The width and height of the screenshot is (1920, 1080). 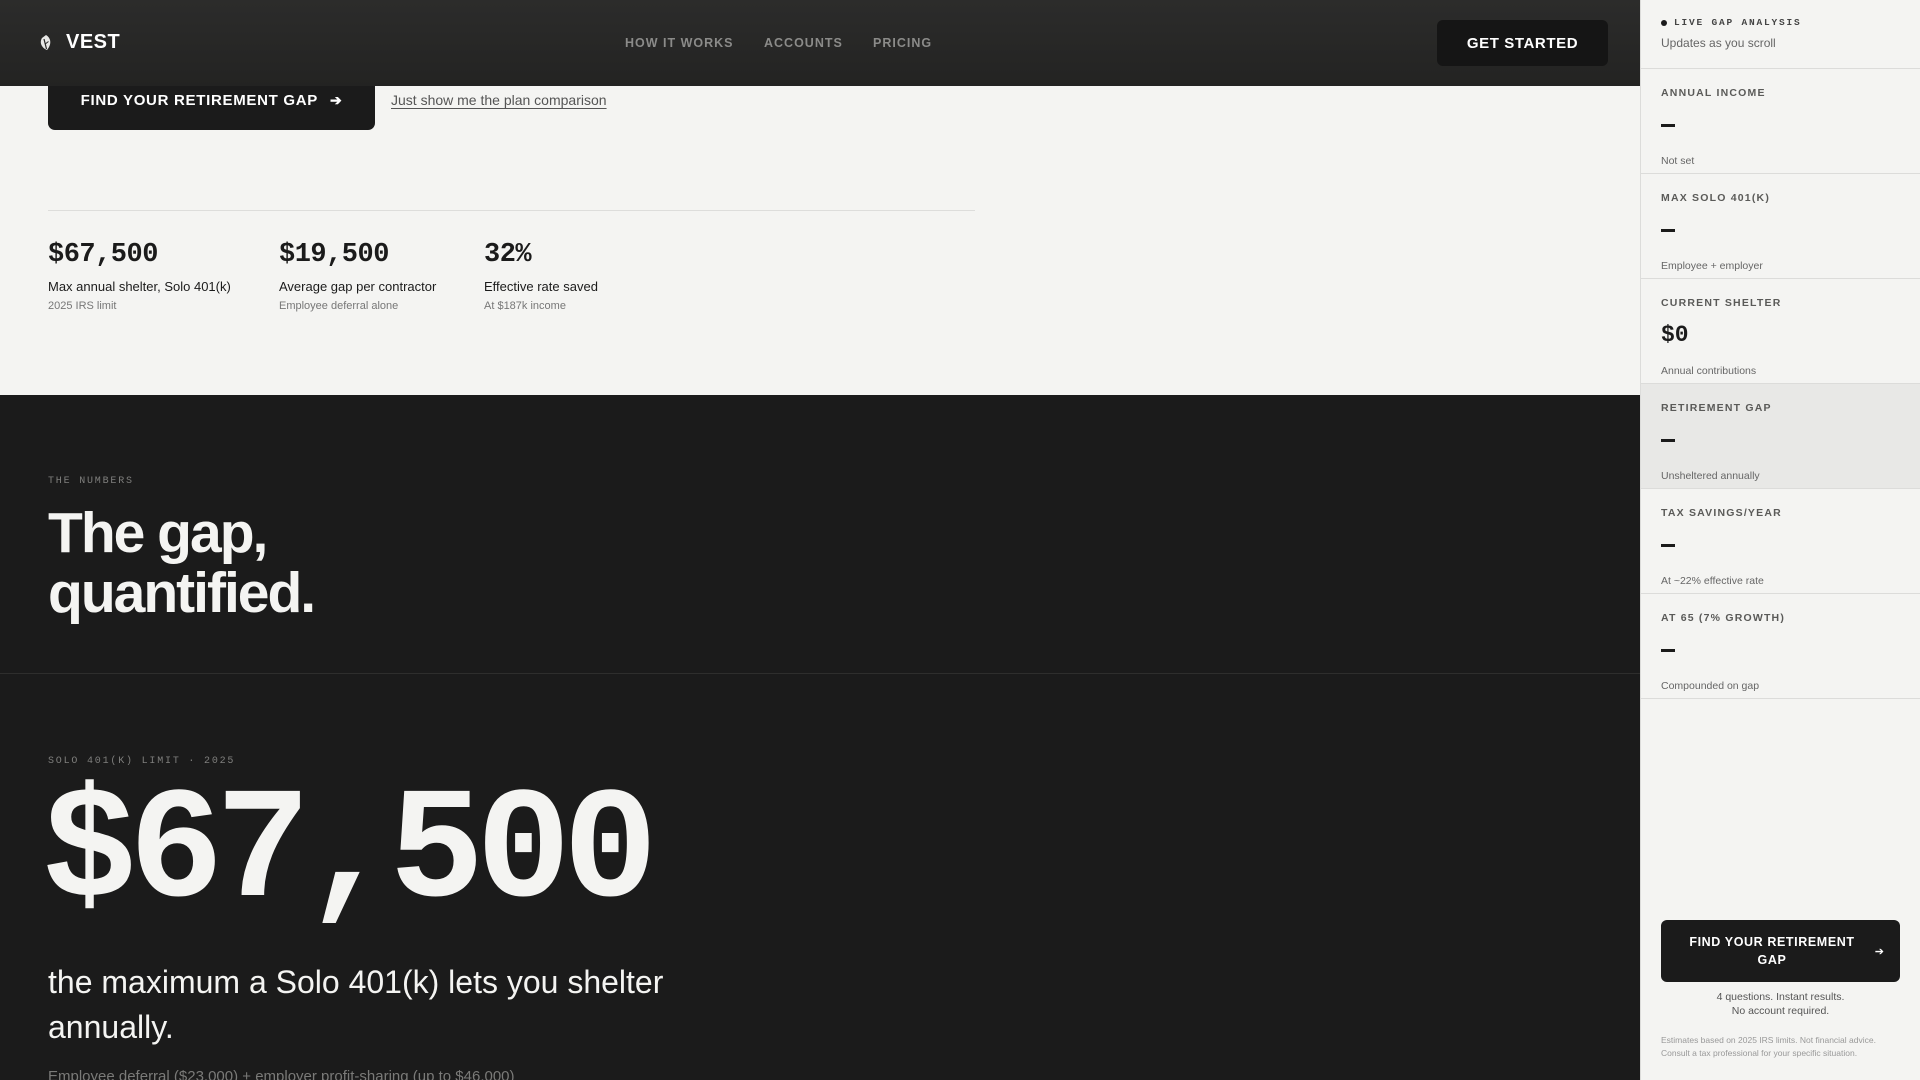 What do you see at coordinates (1716, 198) in the screenshot?
I see `metric-label: MAX SOLO 401(K)` at bounding box center [1716, 198].